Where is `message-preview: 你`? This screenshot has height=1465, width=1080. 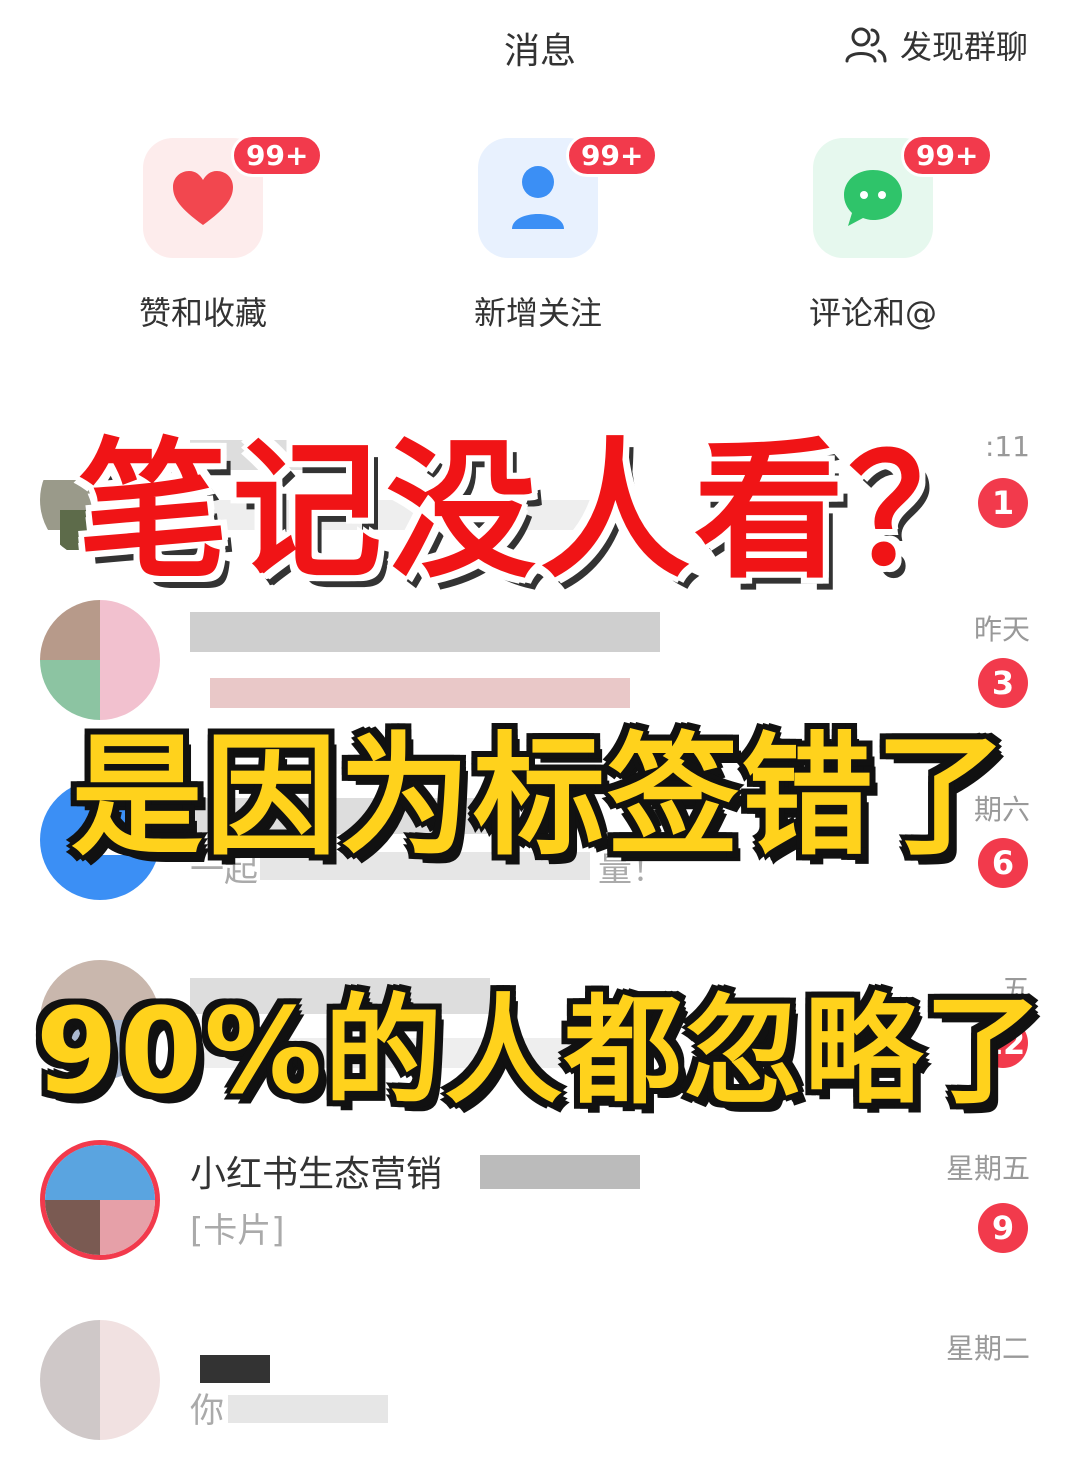 message-preview: 你 is located at coordinates (207, 1411).